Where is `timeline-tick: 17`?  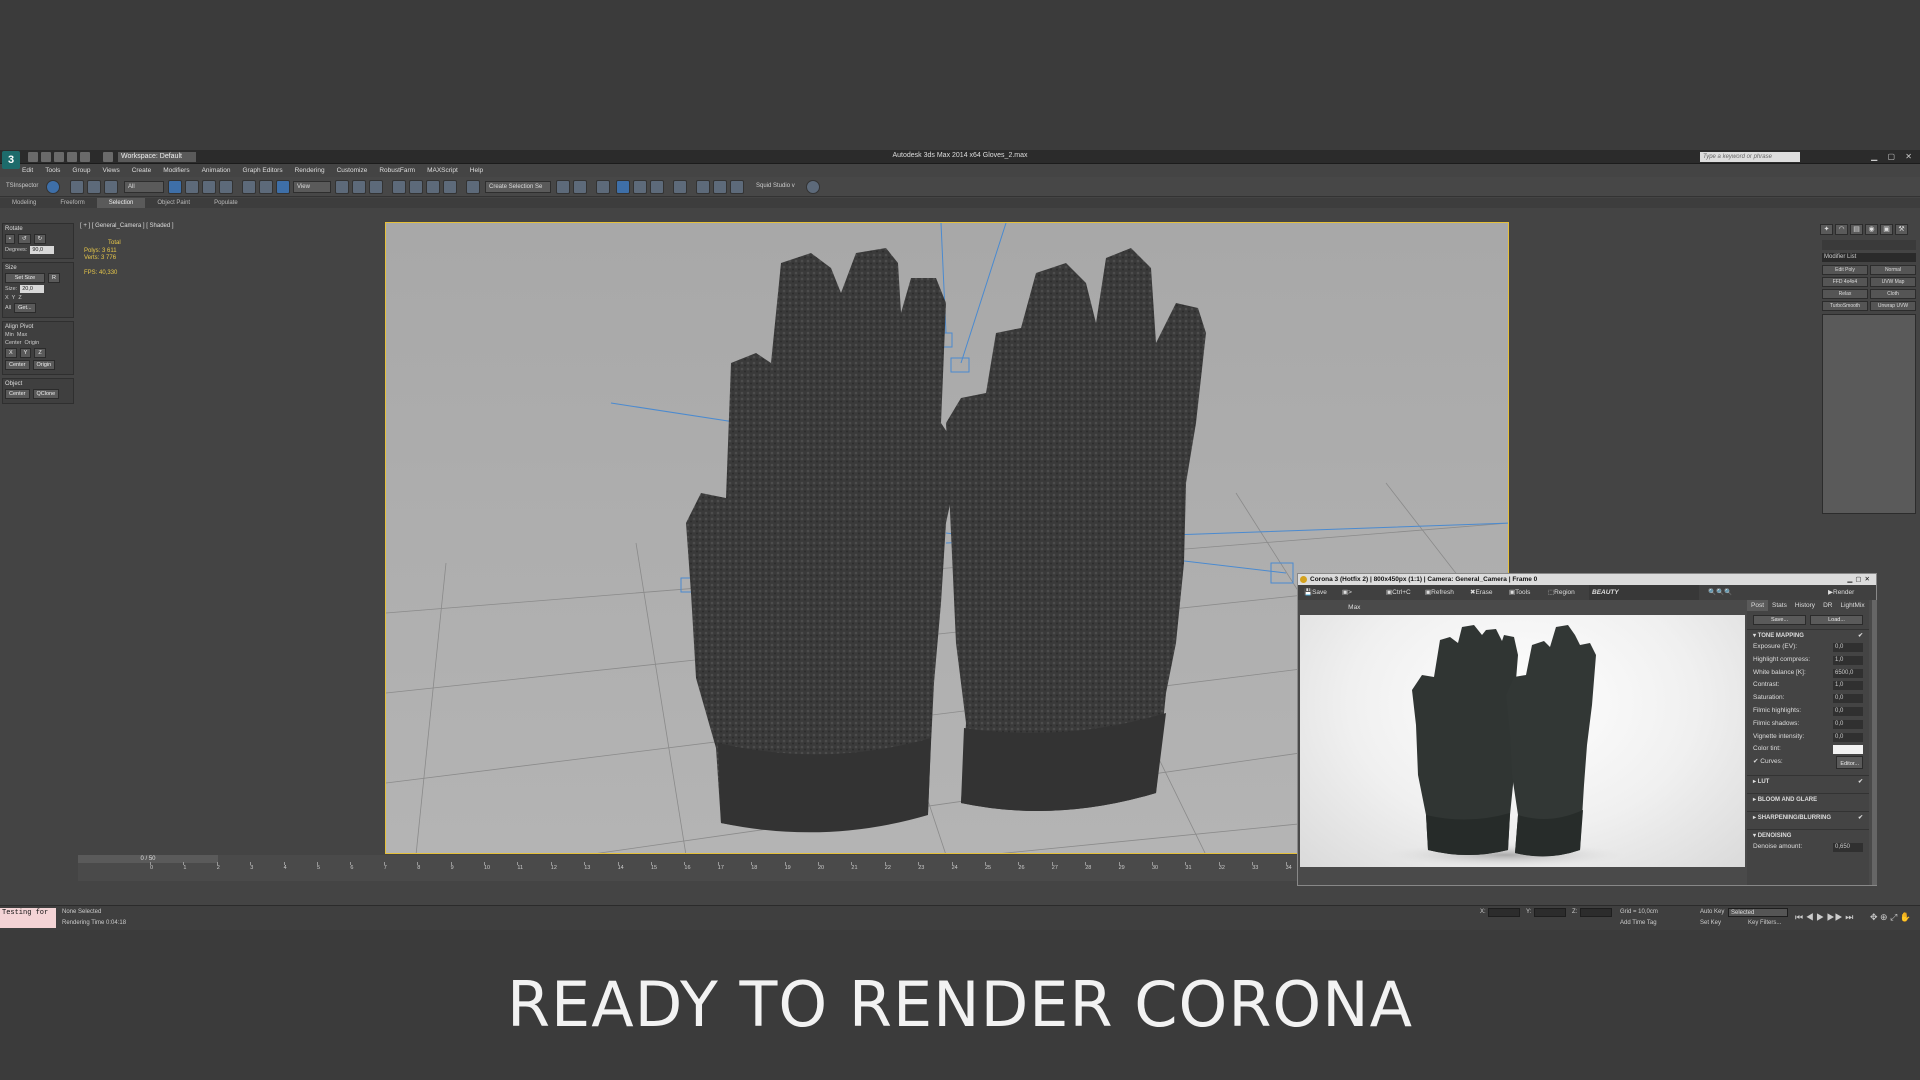 timeline-tick: 17 is located at coordinates (720, 866).